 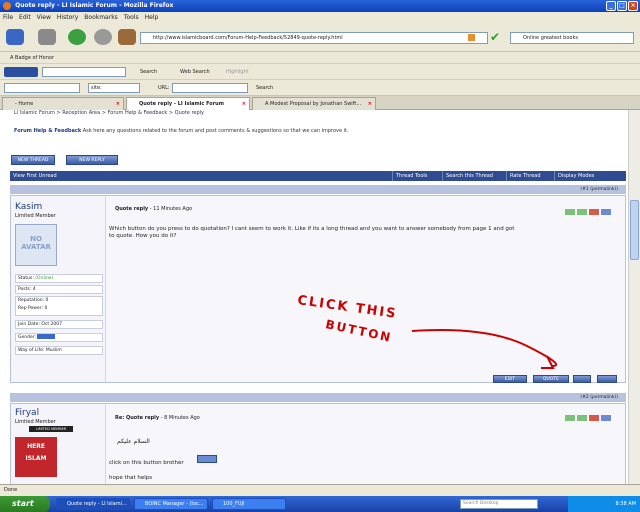 I want to click on task-folder: 100_FUJI, so click(x=249, y=504).